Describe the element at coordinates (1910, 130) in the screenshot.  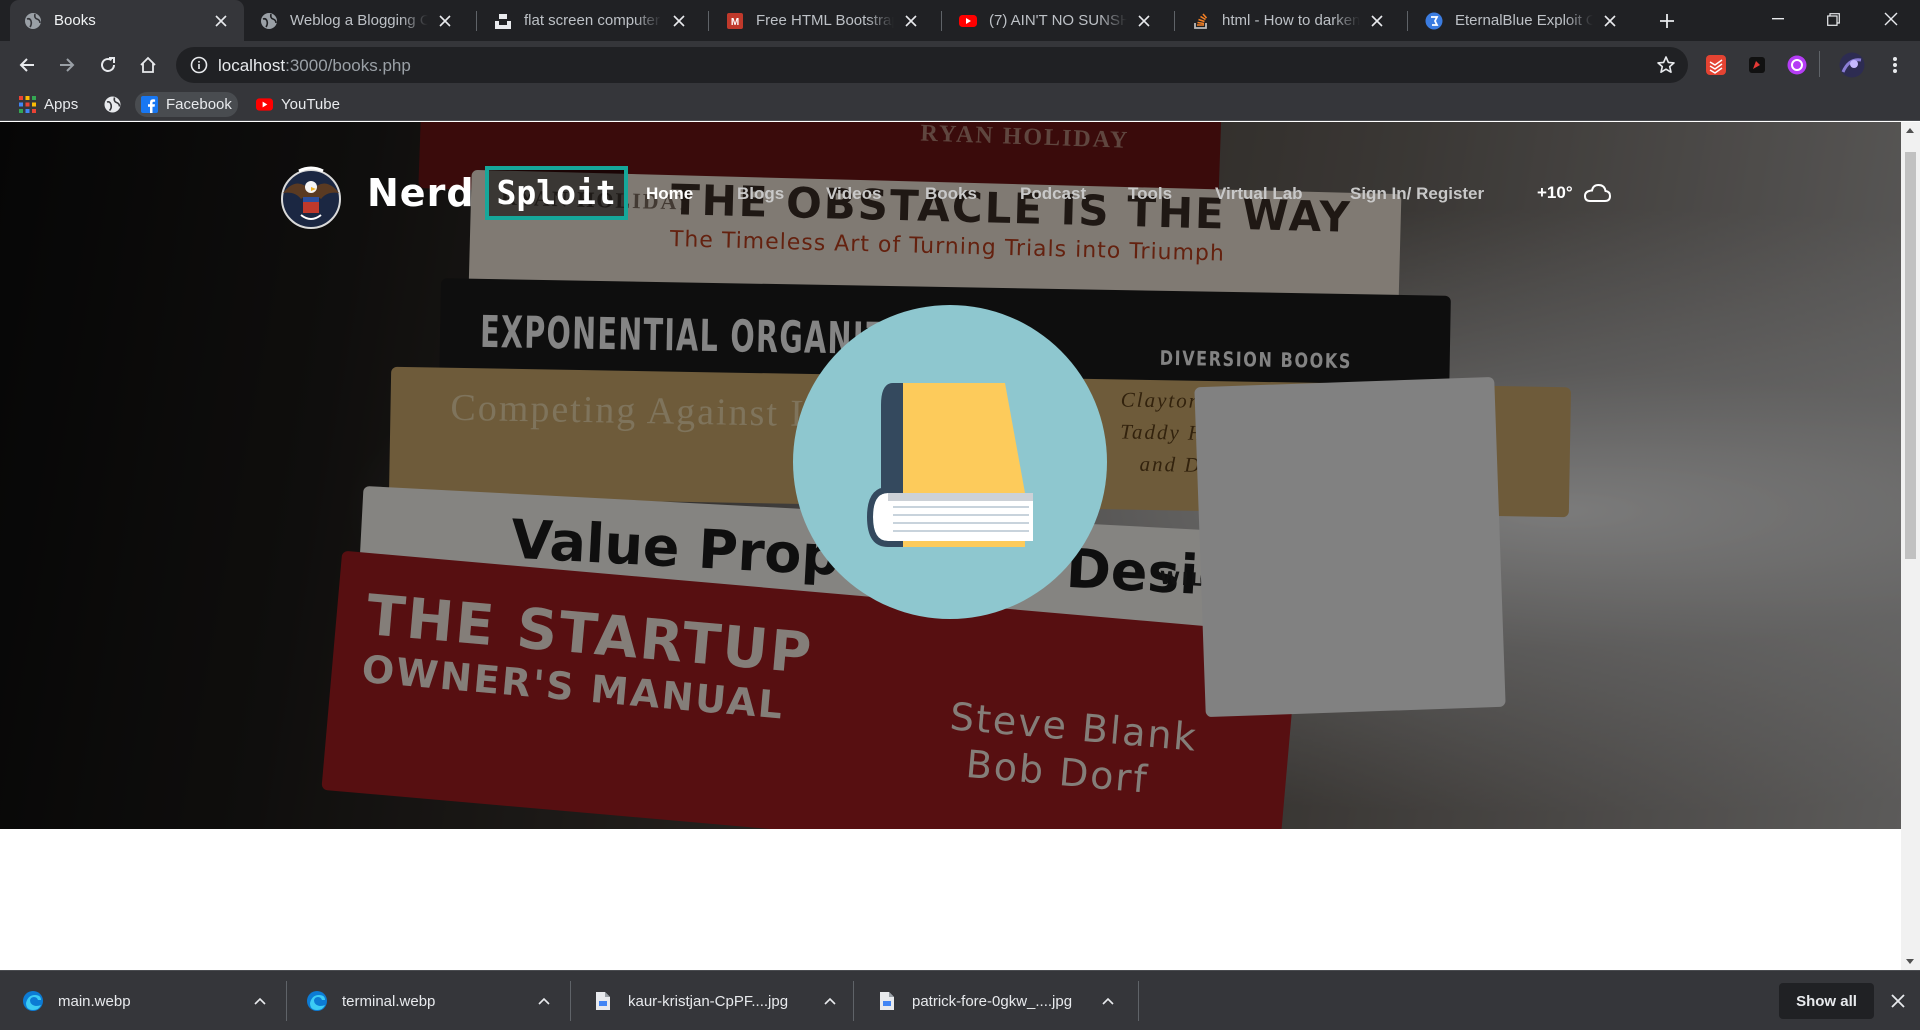
I see `scroll-up-icon` at that location.